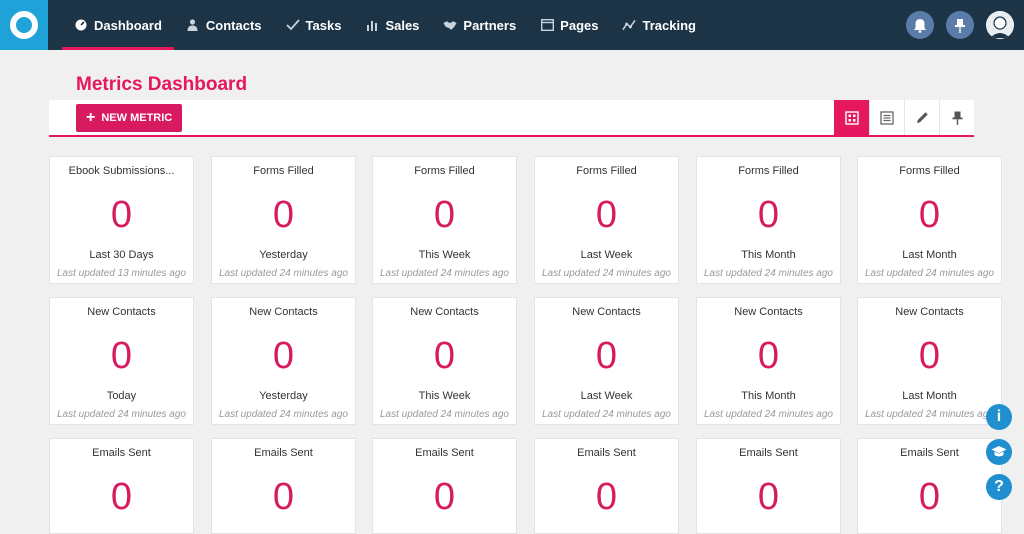 The image size is (1024, 534). I want to click on metric-period: Yesterday, so click(283, 255).